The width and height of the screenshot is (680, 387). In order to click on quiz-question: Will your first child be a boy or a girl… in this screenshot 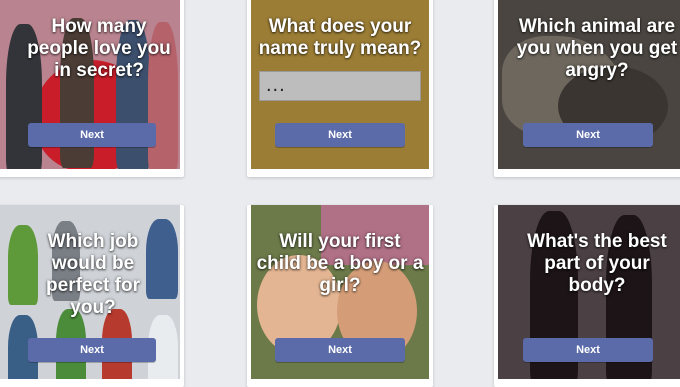, I will do `click(340, 263)`.